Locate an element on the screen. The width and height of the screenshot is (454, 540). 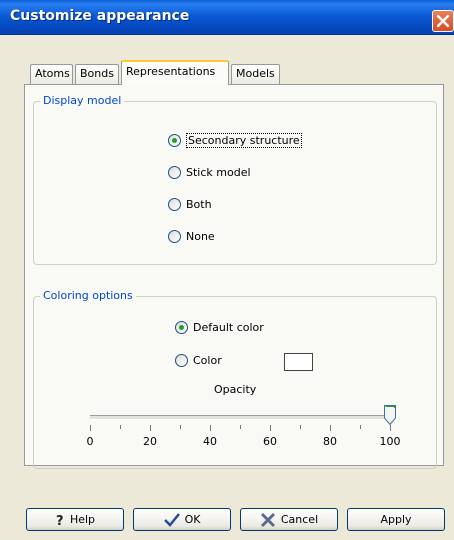
checkmark-icon is located at coordinates (171, 519).